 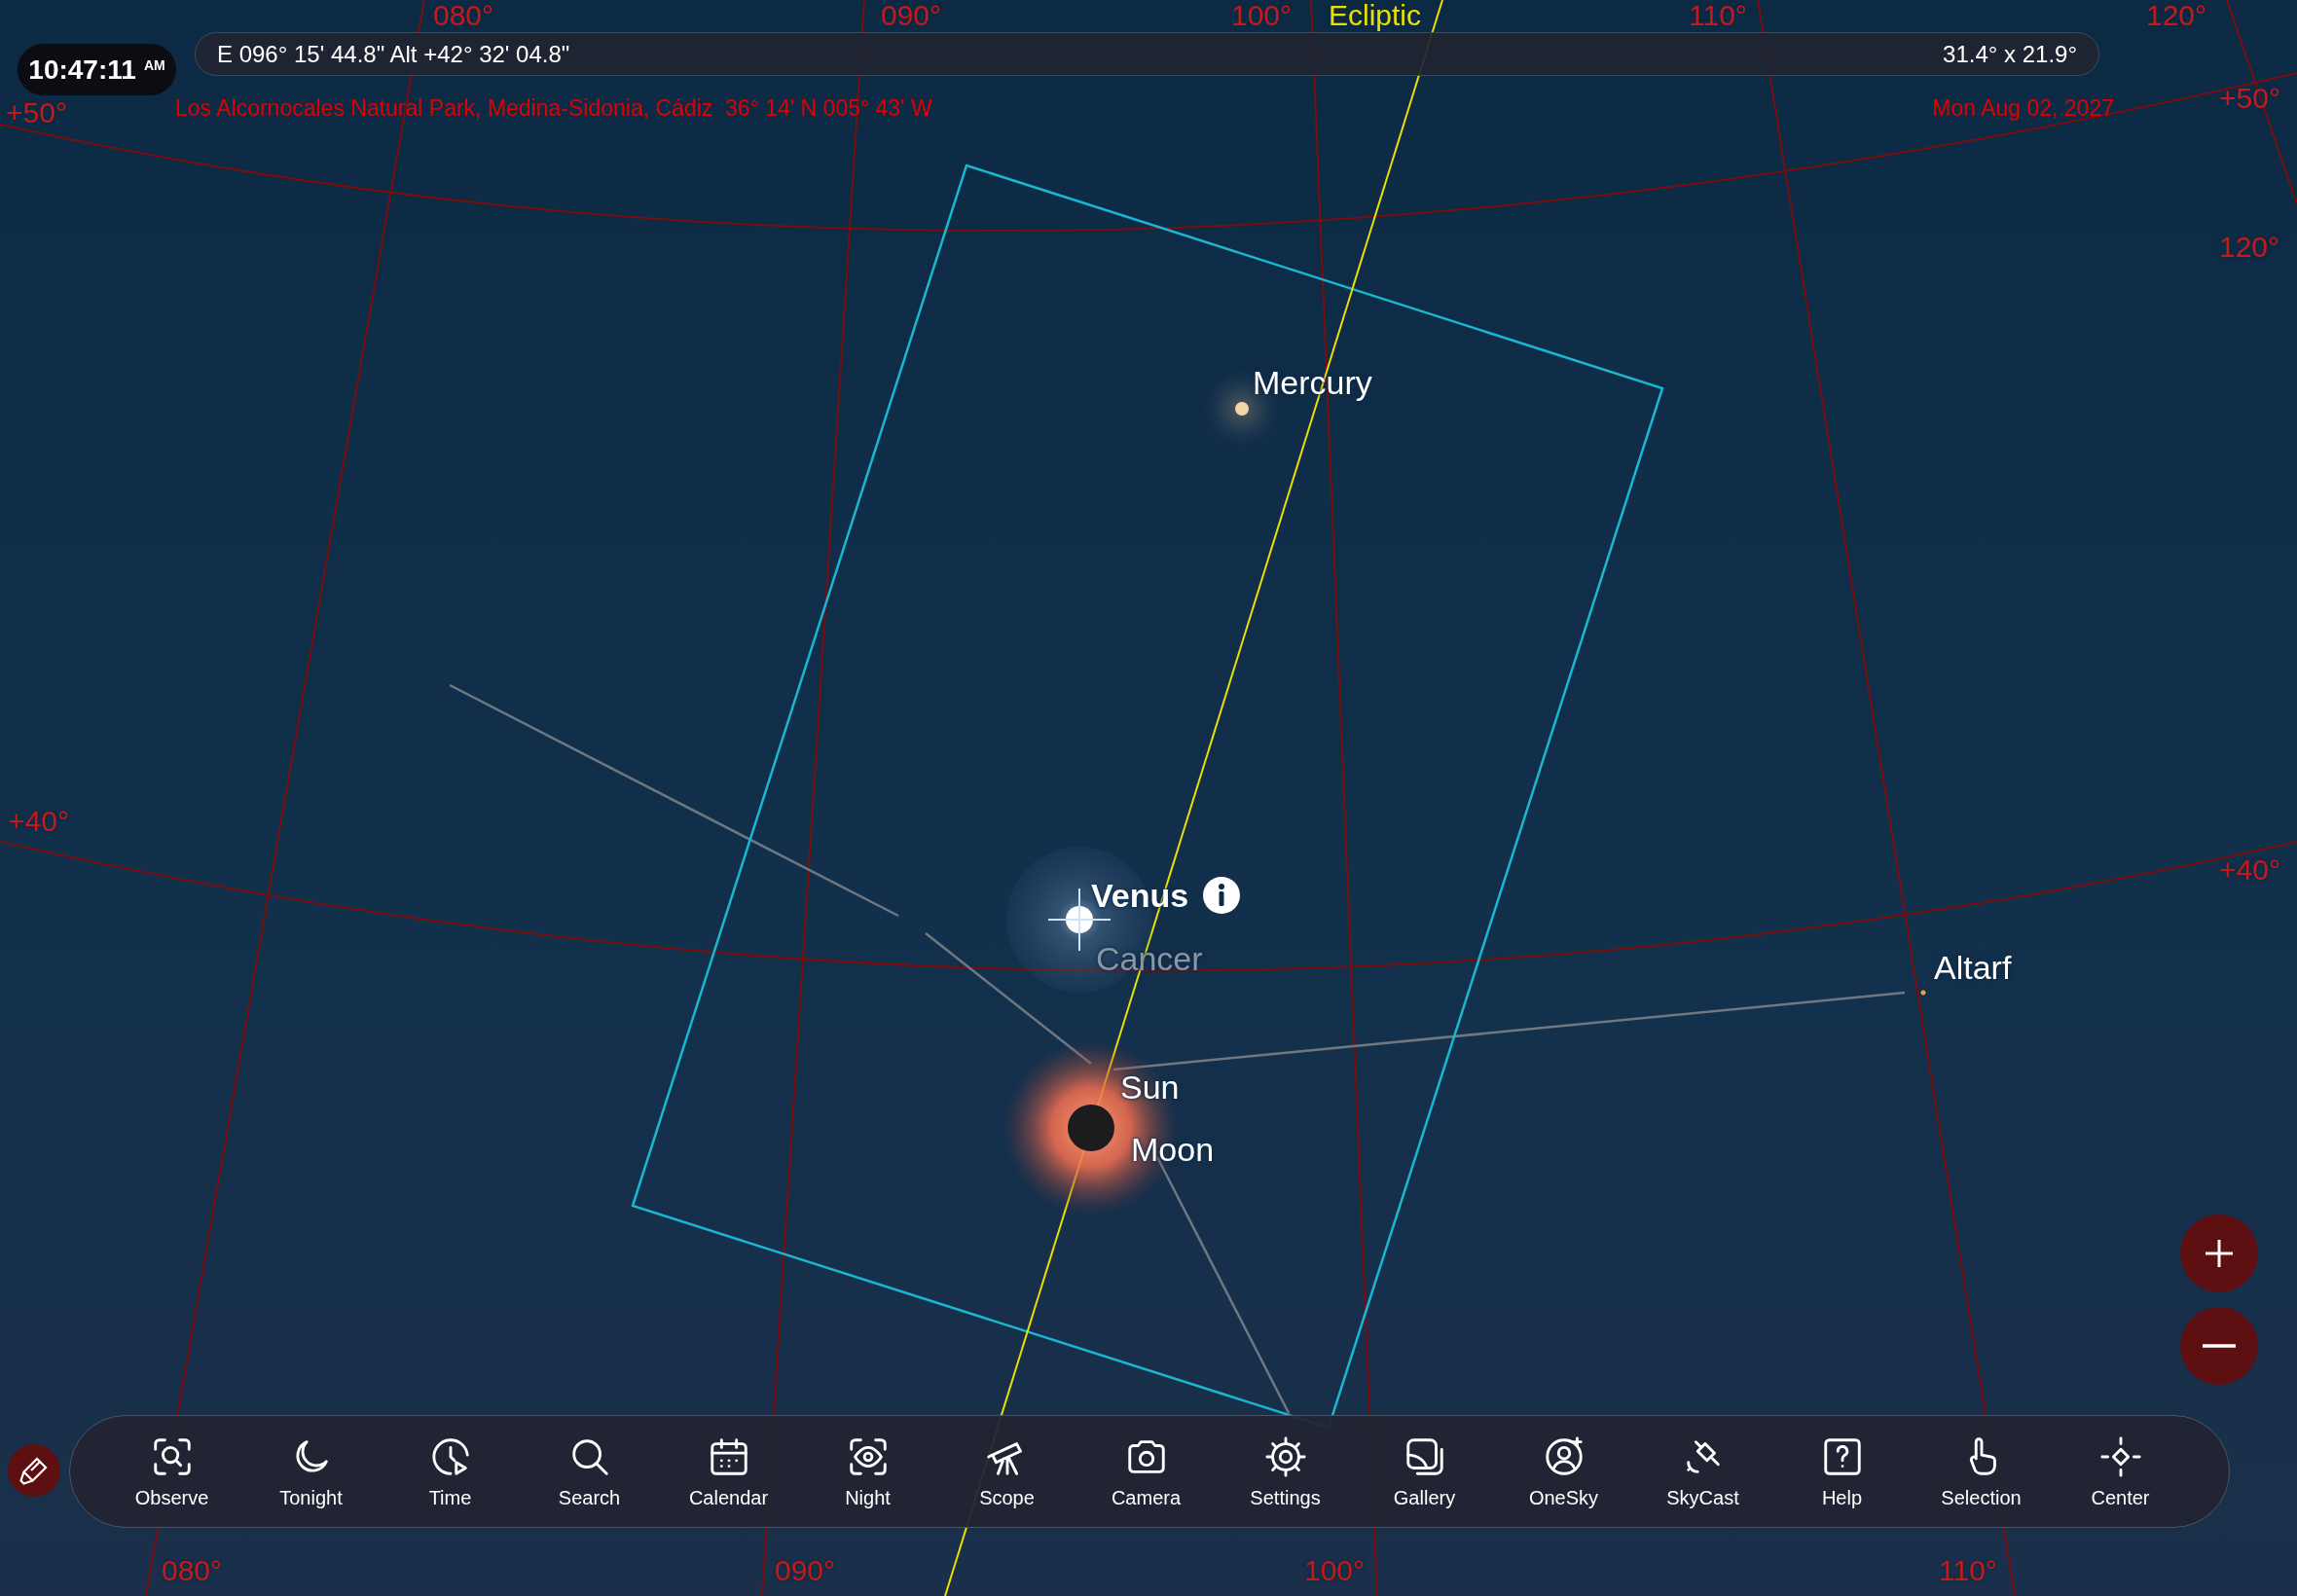 I want to click on clock-pill: 10:47:11 AM, so click(x=97, y=69).